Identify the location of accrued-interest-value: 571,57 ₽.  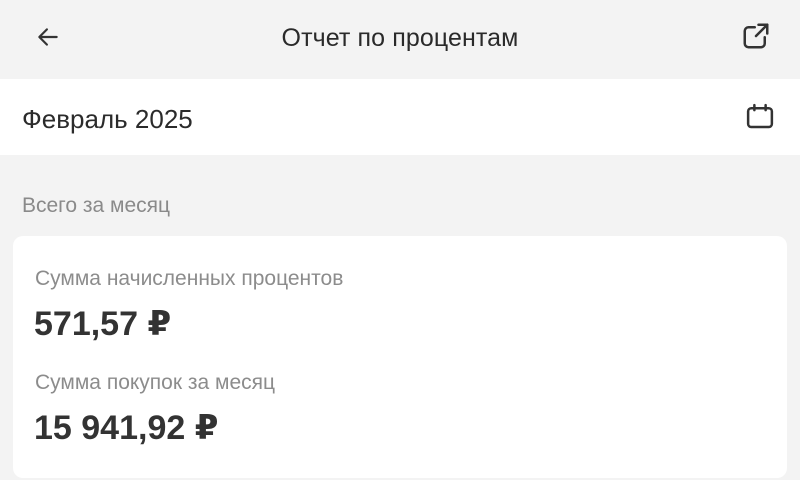
(103, 324).